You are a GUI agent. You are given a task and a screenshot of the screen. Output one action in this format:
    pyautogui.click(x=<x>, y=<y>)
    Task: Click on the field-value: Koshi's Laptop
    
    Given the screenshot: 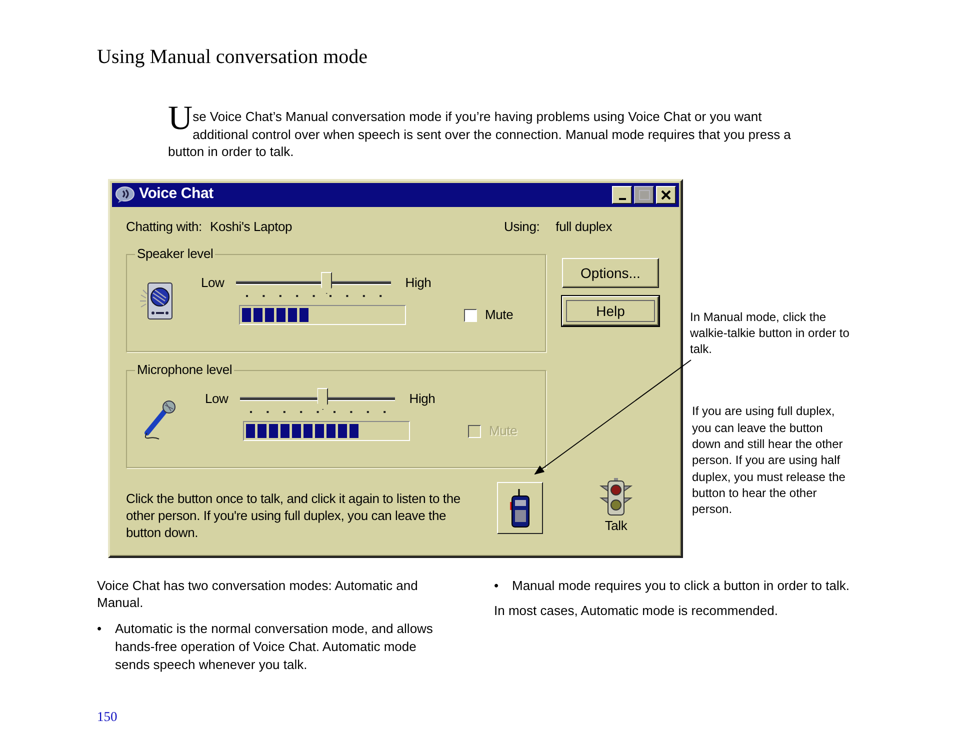 What is the action you would take?
    pyautogui.click(x=251, y=227)
    